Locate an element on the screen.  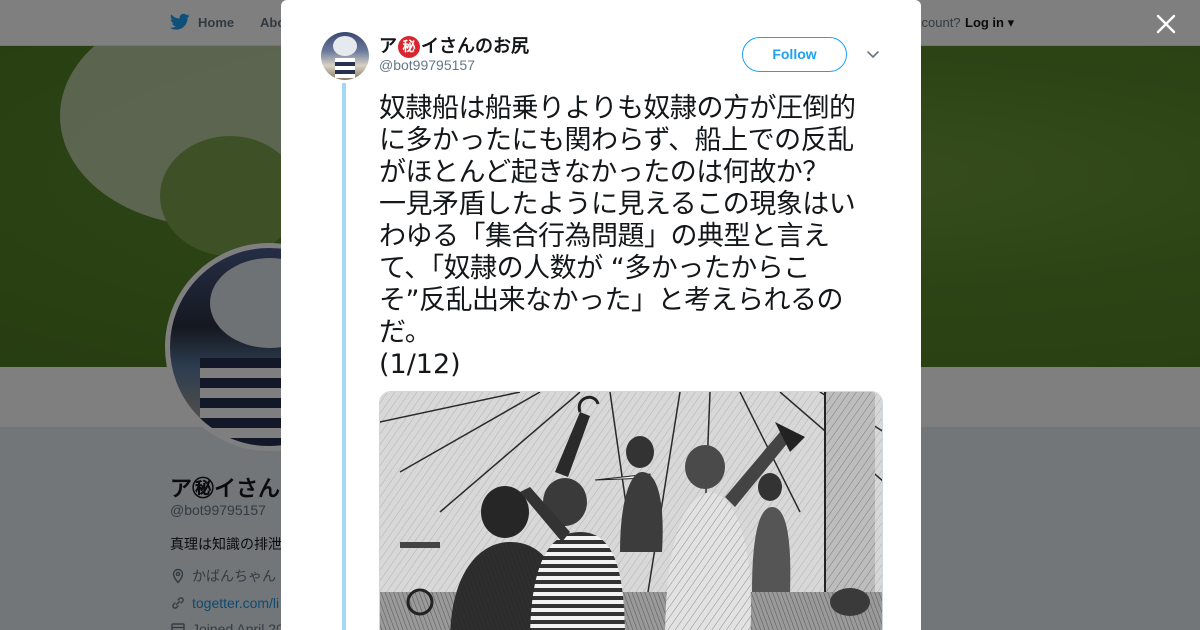
author-name-part: イさんのお尻 is located at coordinates (475, 46).